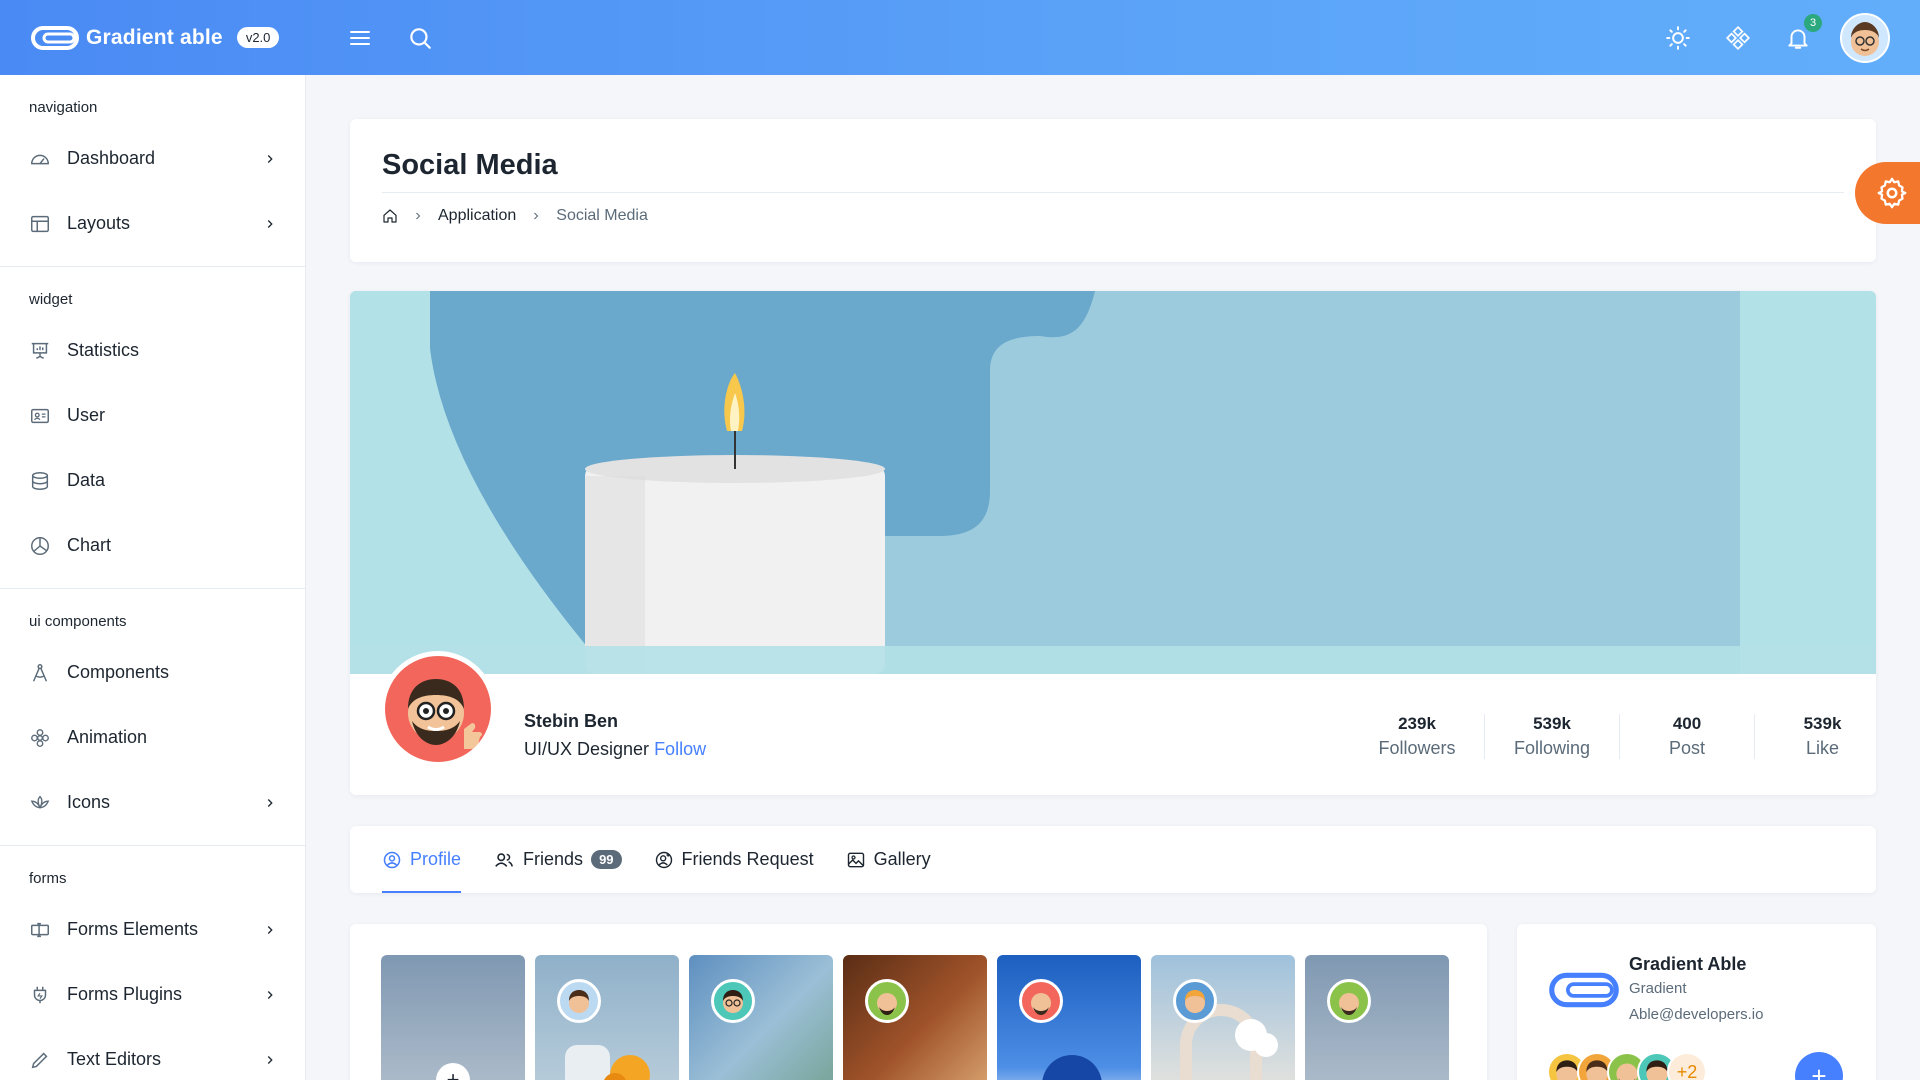  Describe the element at coordinates (477, 216) in the screenshot. I see `breadcrumb-application: Application` at that location.